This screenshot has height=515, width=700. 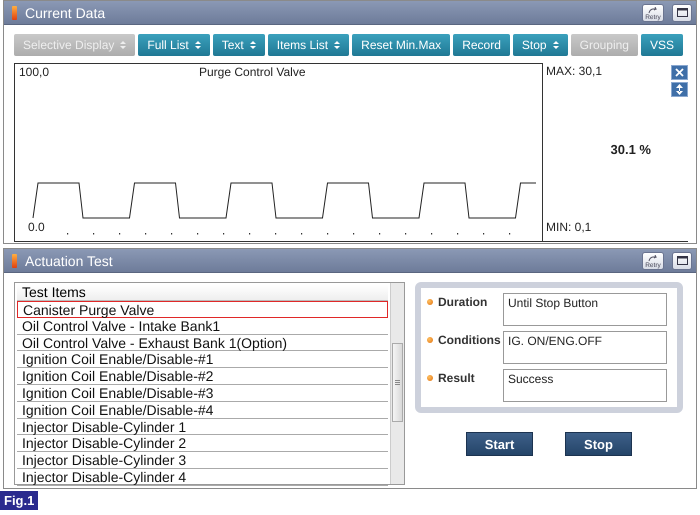 I want to click on test-item: Ignition Coil Enable/Disable-#2, so click(x=202, y=376).